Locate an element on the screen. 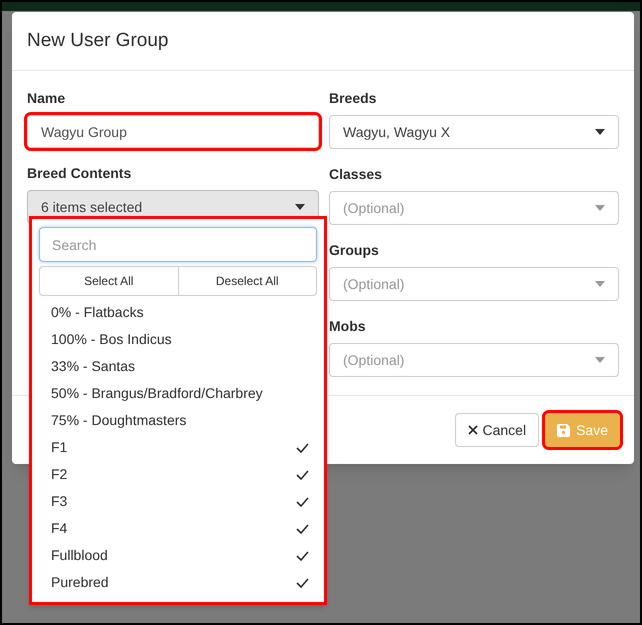  deselect-all-button: Deselect All is located at coordinates (247, 281).